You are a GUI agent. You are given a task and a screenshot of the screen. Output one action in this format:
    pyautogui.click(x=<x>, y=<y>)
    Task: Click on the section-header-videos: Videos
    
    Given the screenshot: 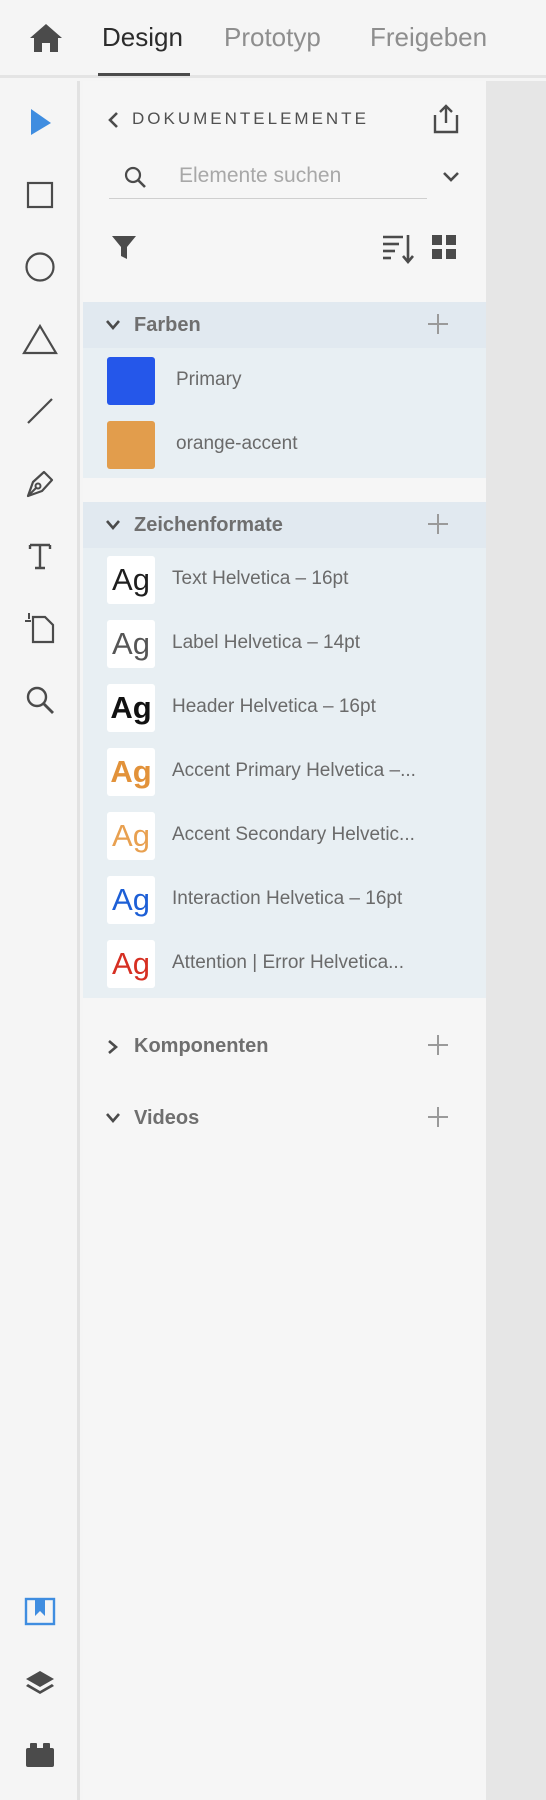 What is the action you would take?
    pyautogui.click(x=284, y=1118)
    